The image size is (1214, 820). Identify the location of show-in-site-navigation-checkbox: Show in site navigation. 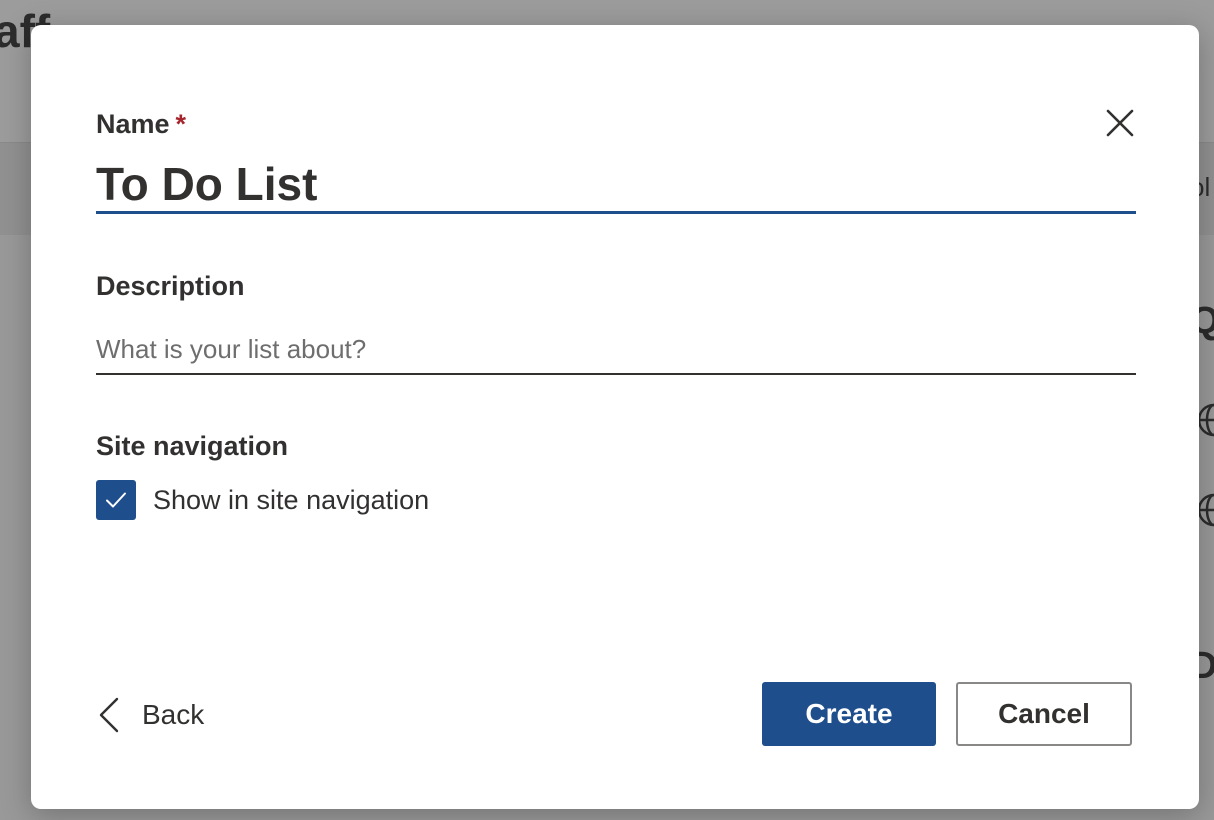
(262, 500).